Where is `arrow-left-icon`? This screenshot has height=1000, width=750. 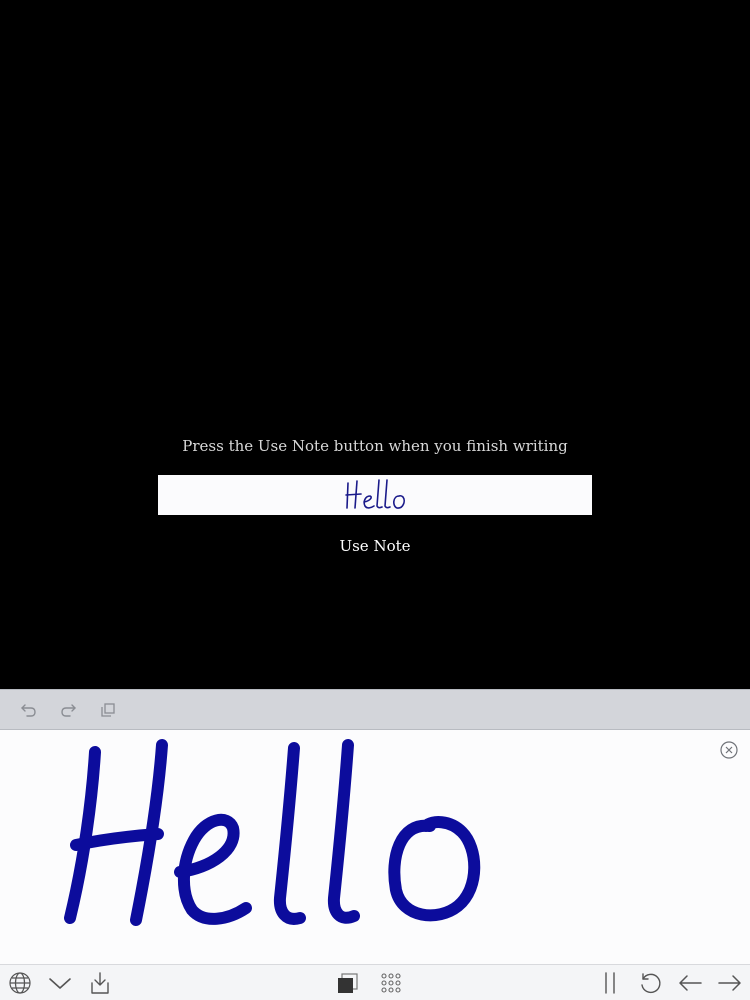
arrow-left-icon is located at coordinates (690, 983).